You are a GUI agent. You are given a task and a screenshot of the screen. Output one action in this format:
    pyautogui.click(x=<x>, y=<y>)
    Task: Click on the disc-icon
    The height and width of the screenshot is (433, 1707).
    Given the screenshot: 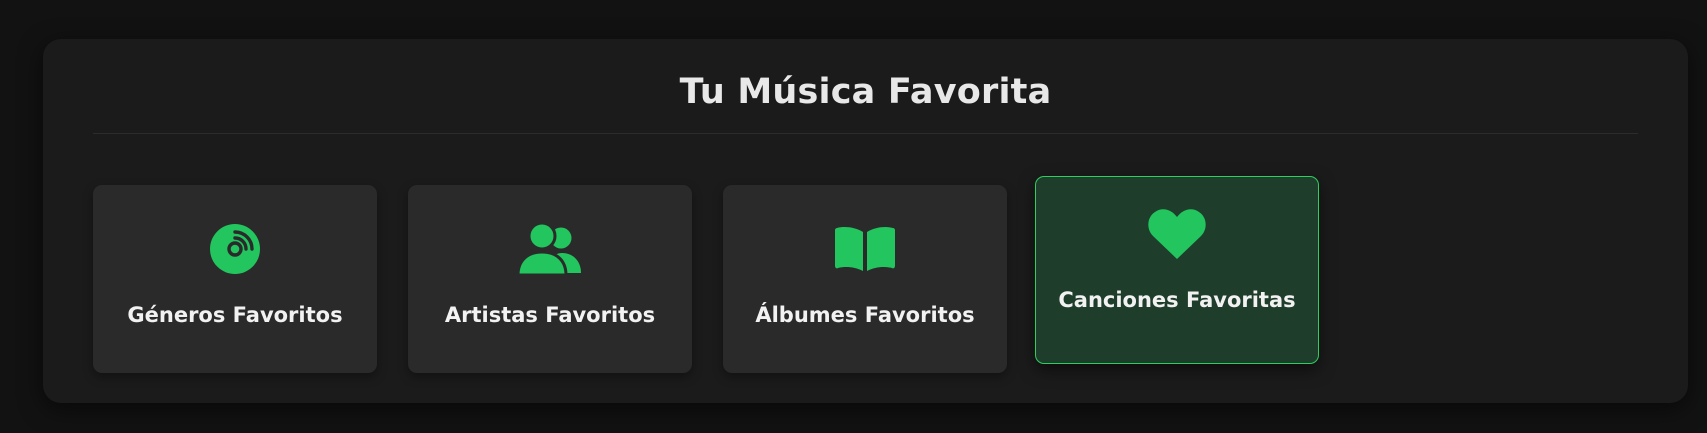 What is the action you would take?
    pyautogui.click(x=235, y=249)
    